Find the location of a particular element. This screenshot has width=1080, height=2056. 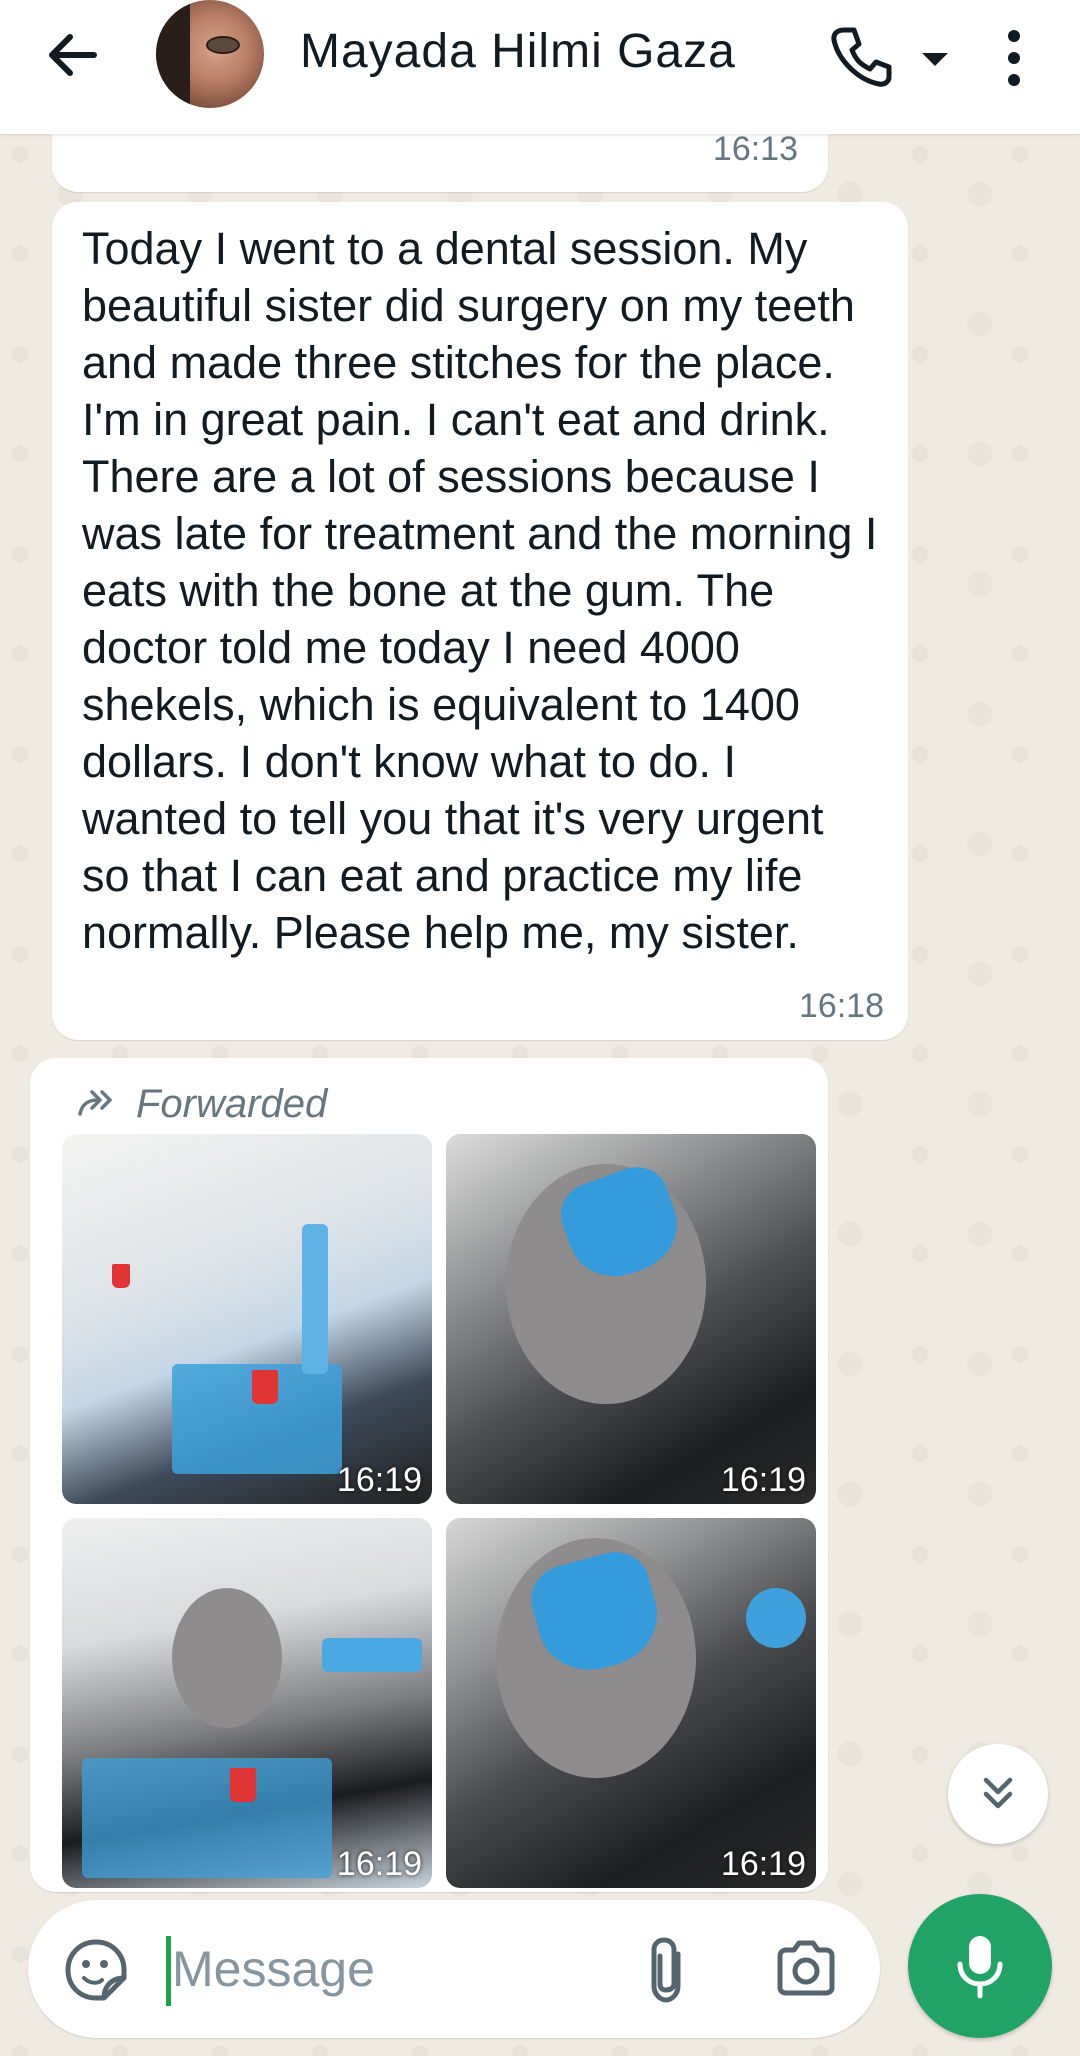

microphone-icon is located at coordinates (980, 1967).